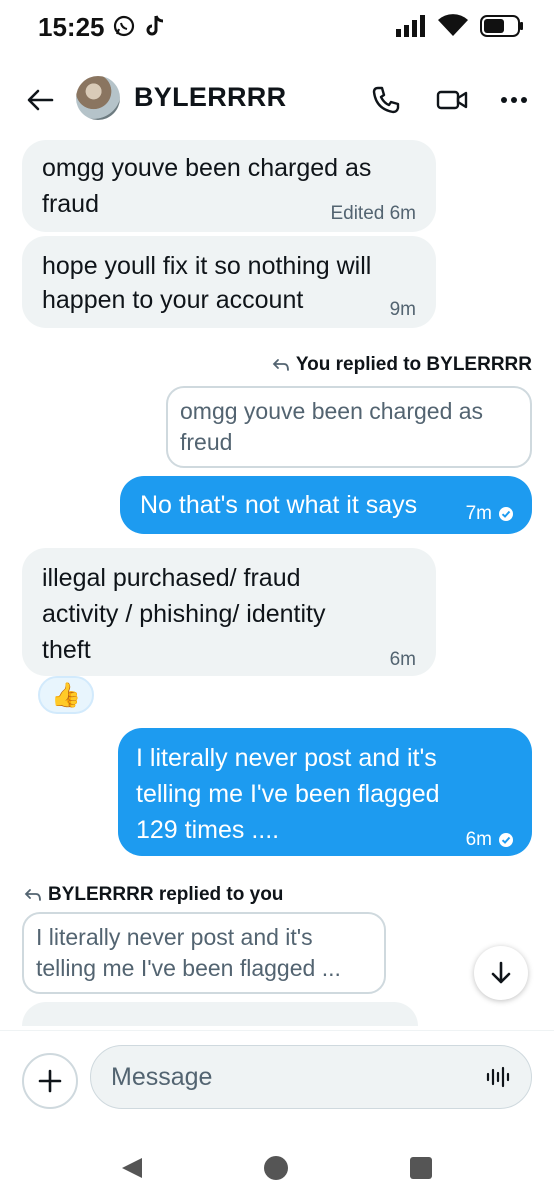  I want to click on tiktok-icon, so click(155, 28).